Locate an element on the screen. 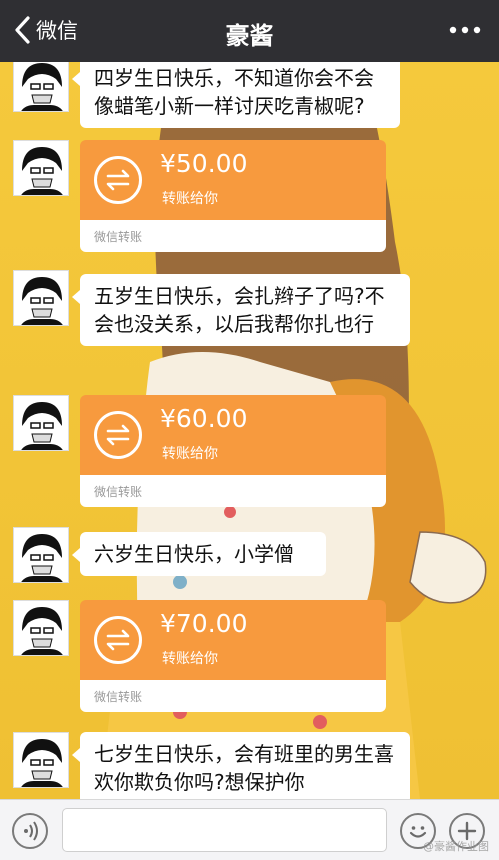 The height and width of the screenshot is (860, 499). transfer-card: ¥60.00 转账给你 微信转账 is located at coordinates (233, 451).